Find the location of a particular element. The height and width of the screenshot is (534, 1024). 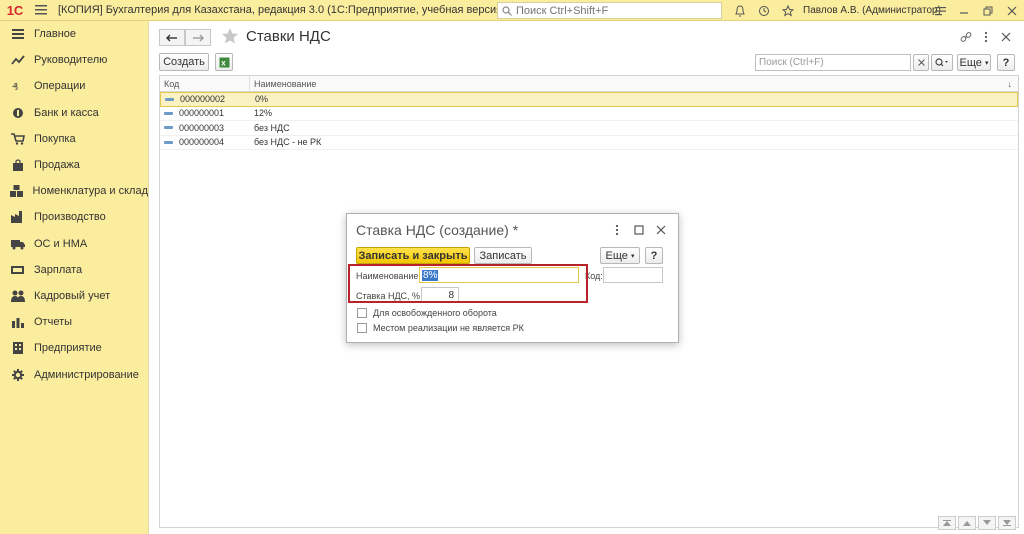

sidebar-item-sales: Продажа is located at coordinates (74, 165).